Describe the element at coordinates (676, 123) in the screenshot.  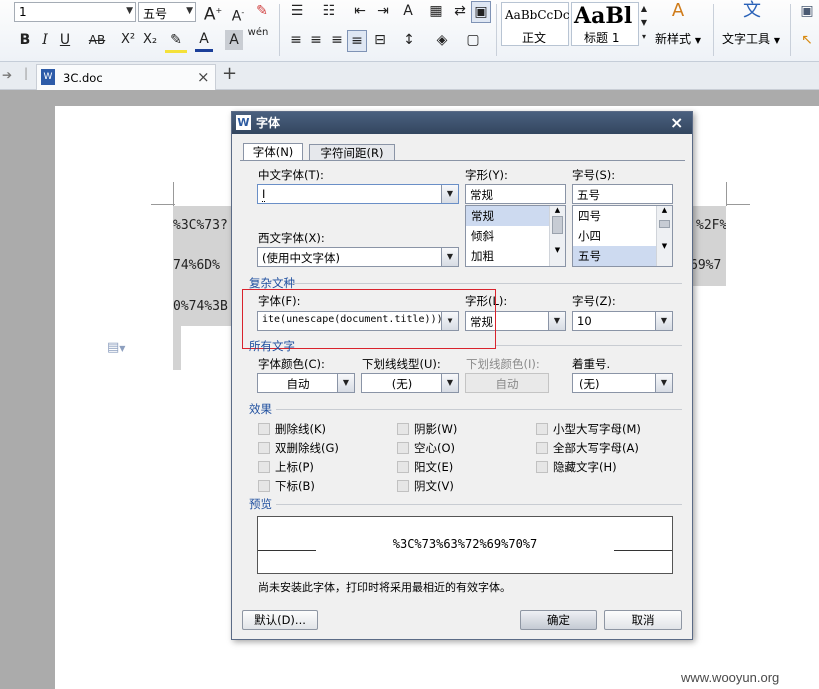
I see `dialog-close-icon: ×` at that location.